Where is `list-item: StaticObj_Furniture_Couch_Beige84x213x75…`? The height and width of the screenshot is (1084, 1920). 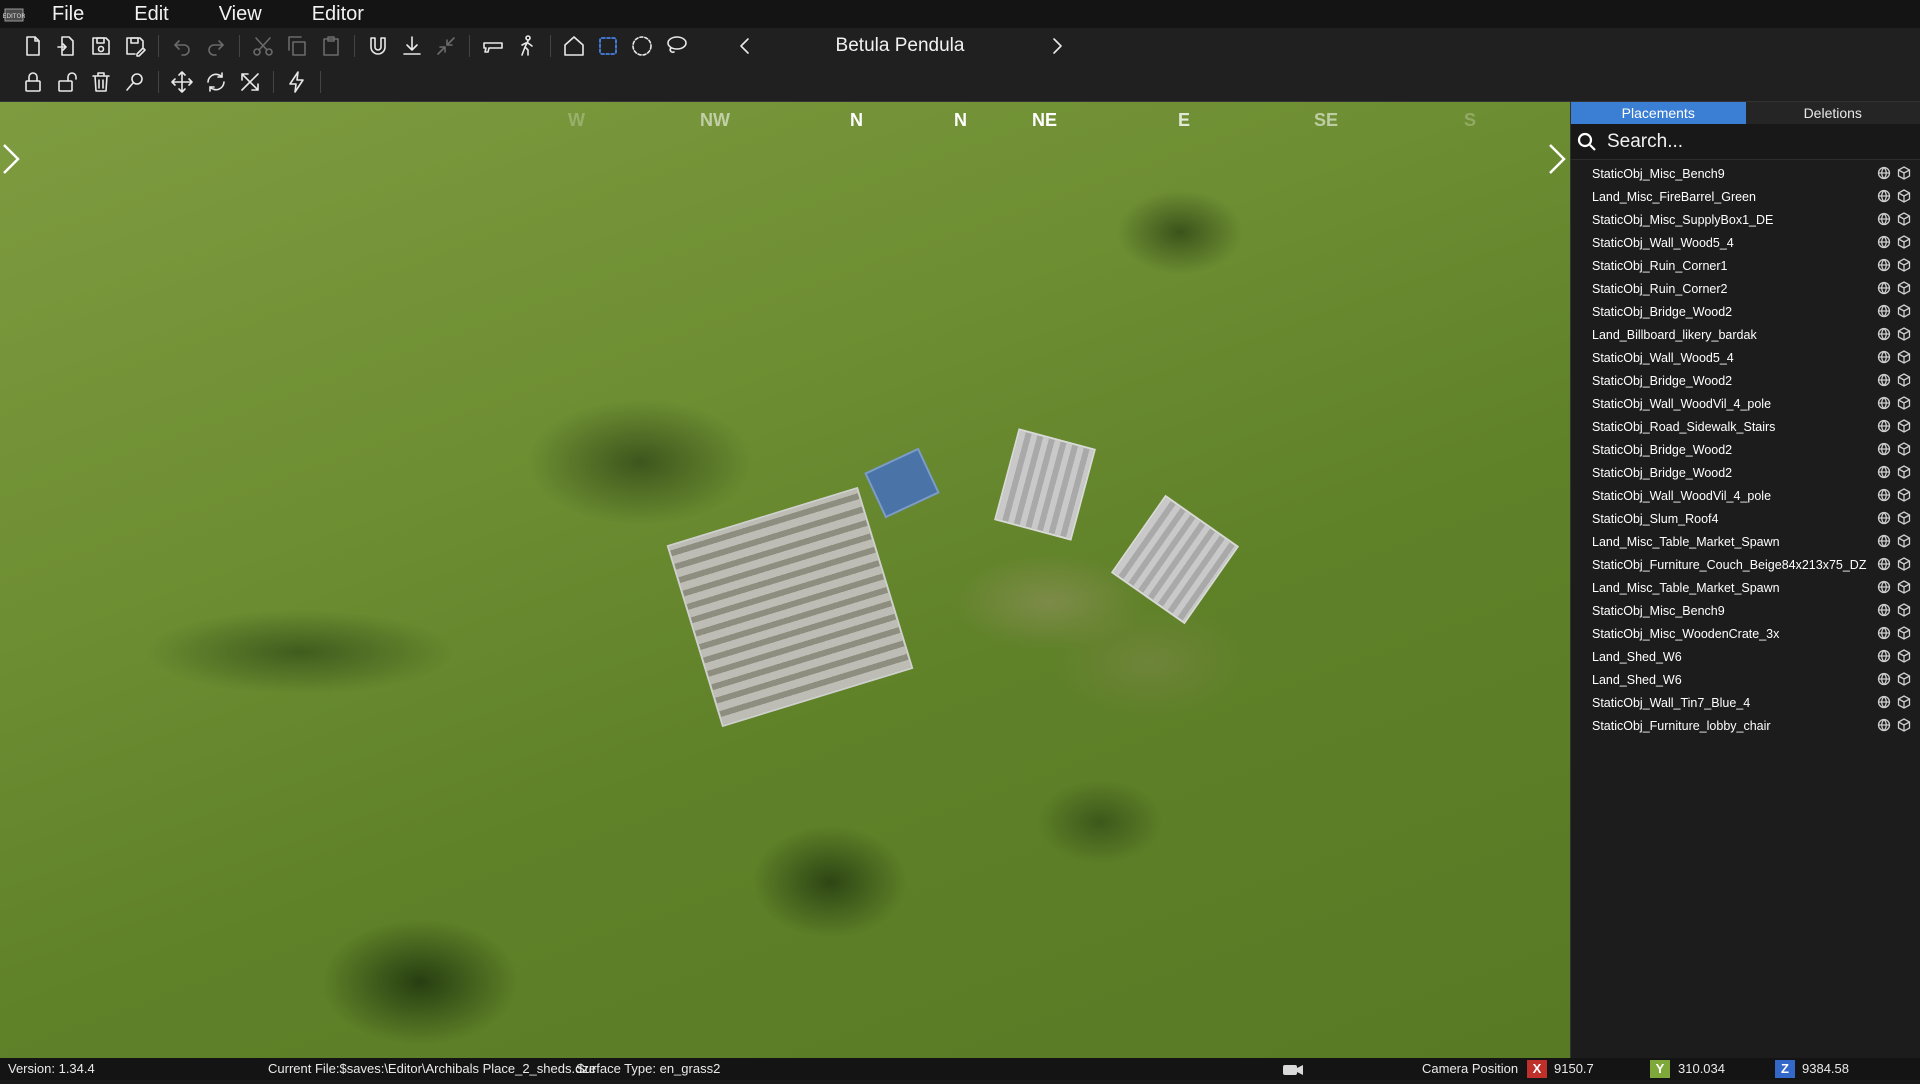 list-item: StaticObj_Furniture_Couch_Beige84x213x75… is located at coordinates (1745, 564).